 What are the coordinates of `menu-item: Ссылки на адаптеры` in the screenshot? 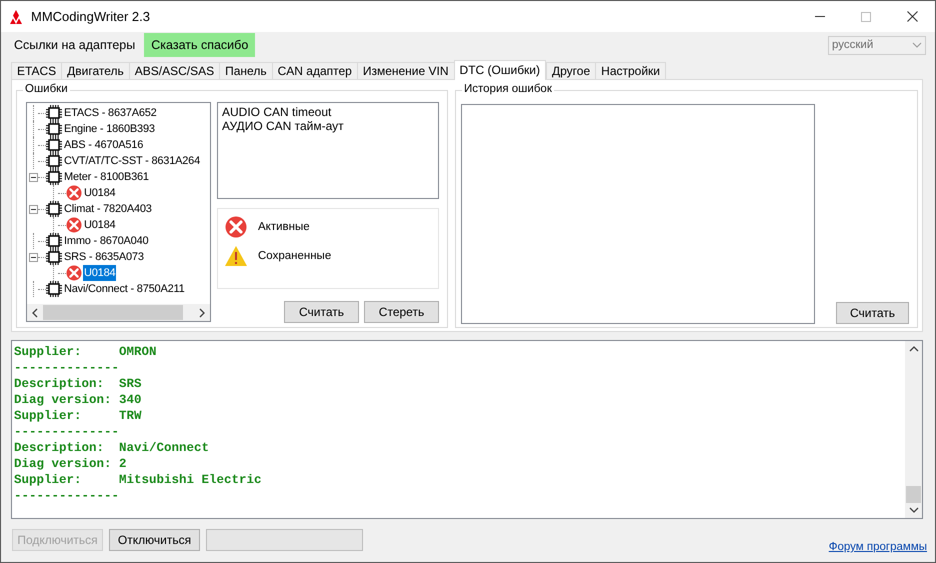 It's located at (74, 45).